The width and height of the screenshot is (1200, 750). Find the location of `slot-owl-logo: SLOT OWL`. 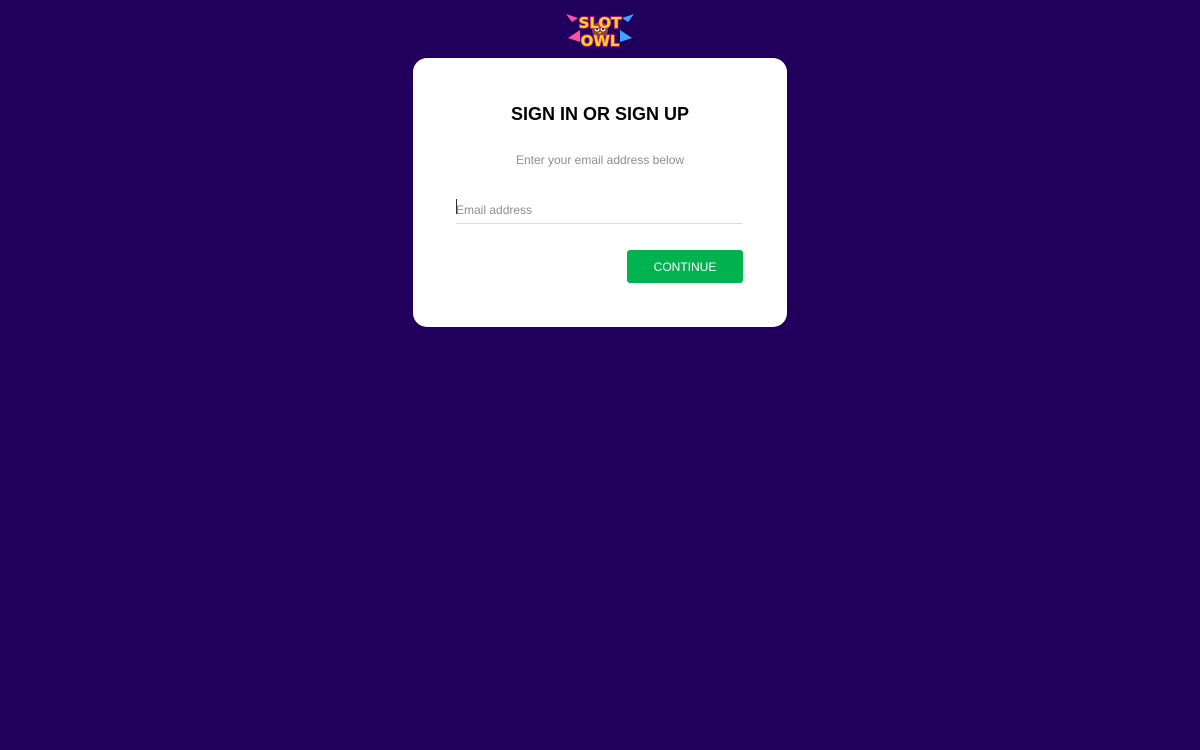

slot-owl-logo: SLOT OWL is located at coordinates (600, 30).